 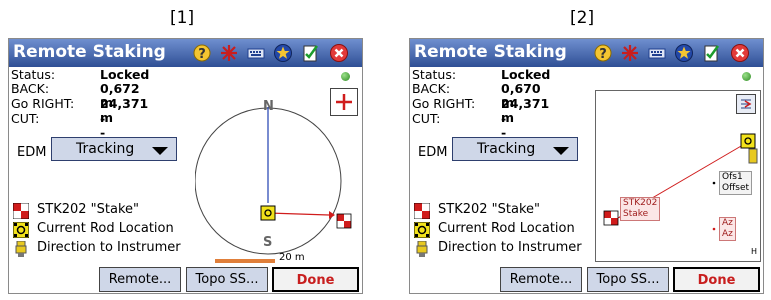 What do you see at coordinates (753, 156) in the screenshot?
I see `instrument-marker` at bounding box center [753, 156].